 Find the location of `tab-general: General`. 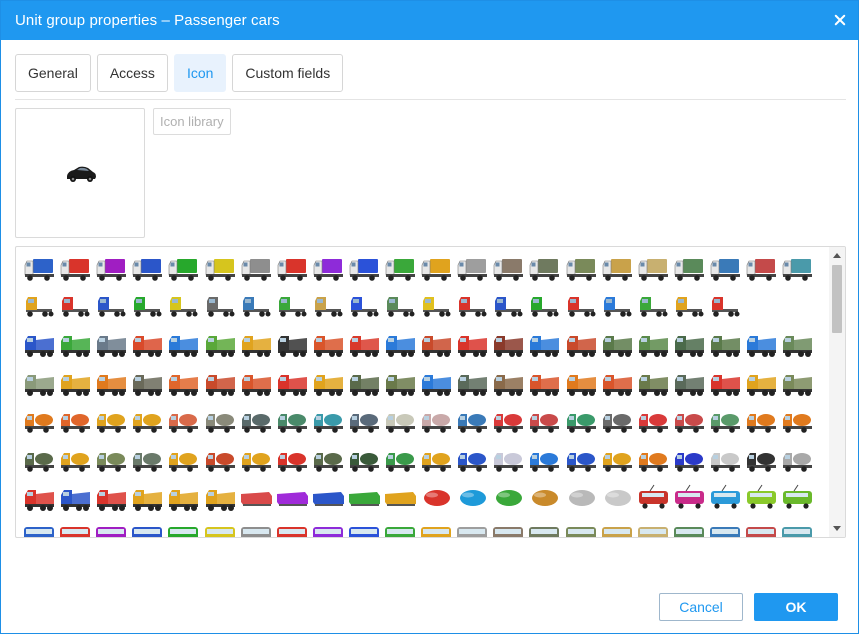

tab-general: General is located at coordinates (53, 73).